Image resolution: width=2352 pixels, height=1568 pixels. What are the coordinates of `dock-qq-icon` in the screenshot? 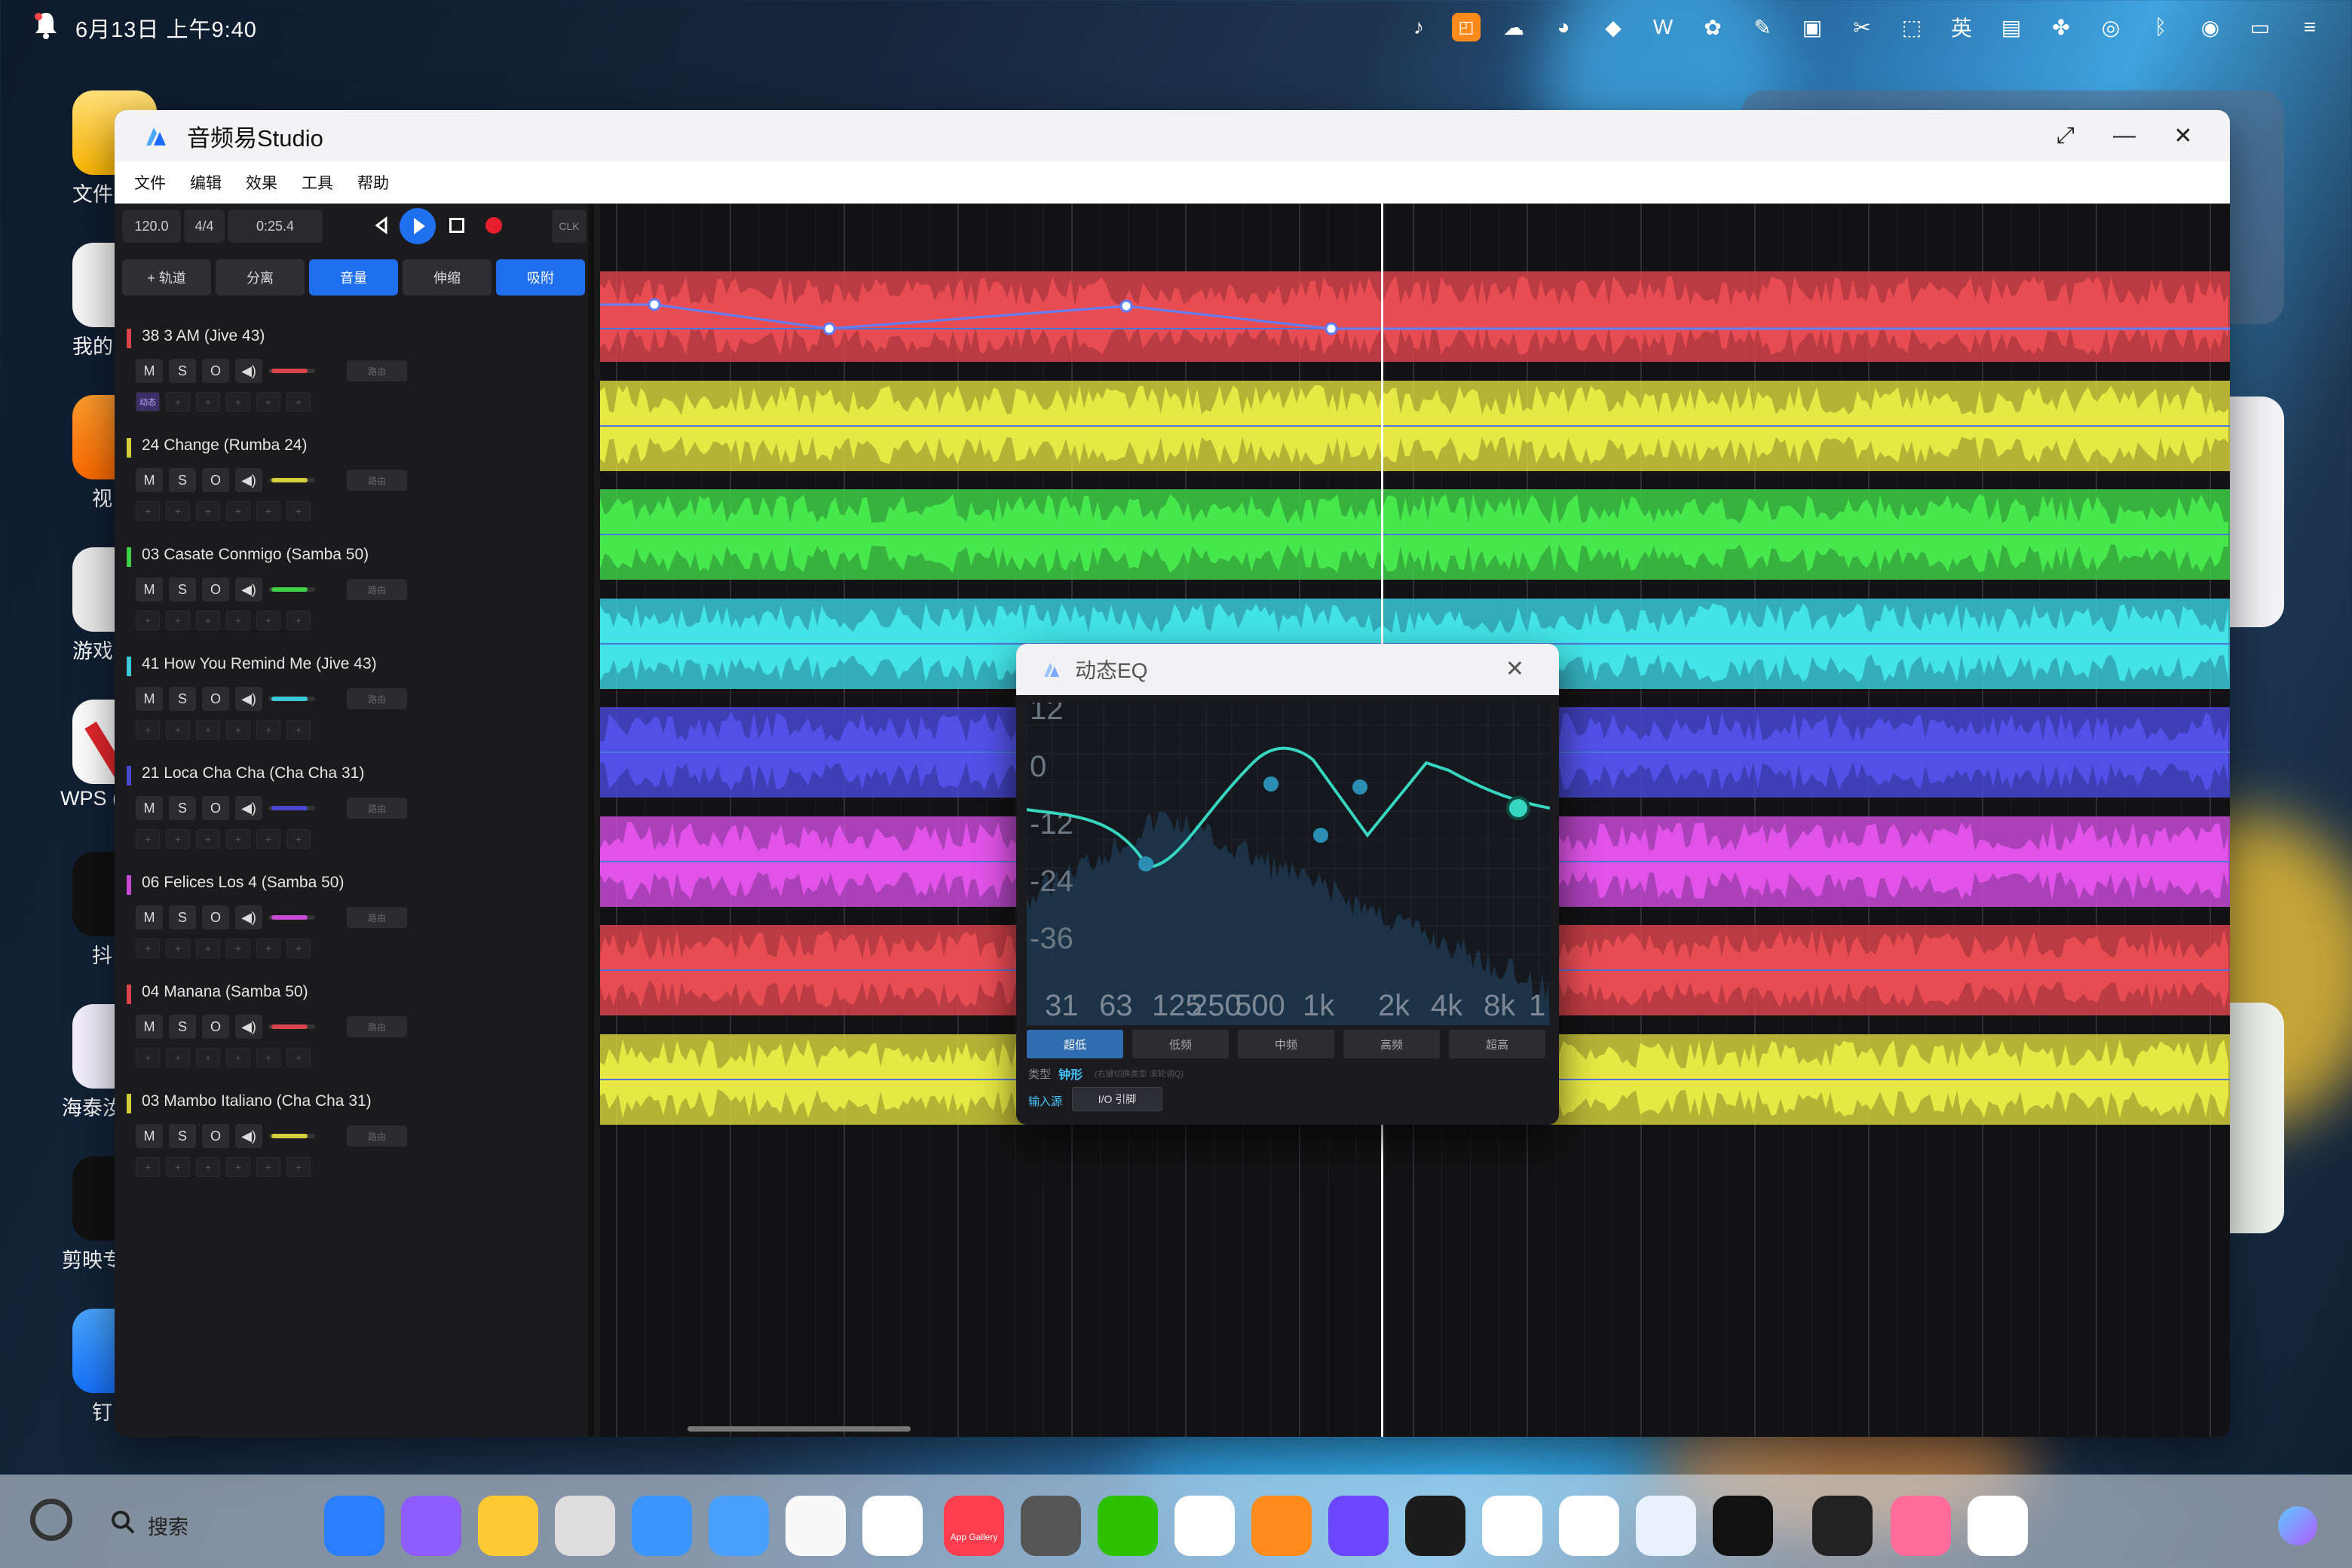 It's located at (1204, 1526).